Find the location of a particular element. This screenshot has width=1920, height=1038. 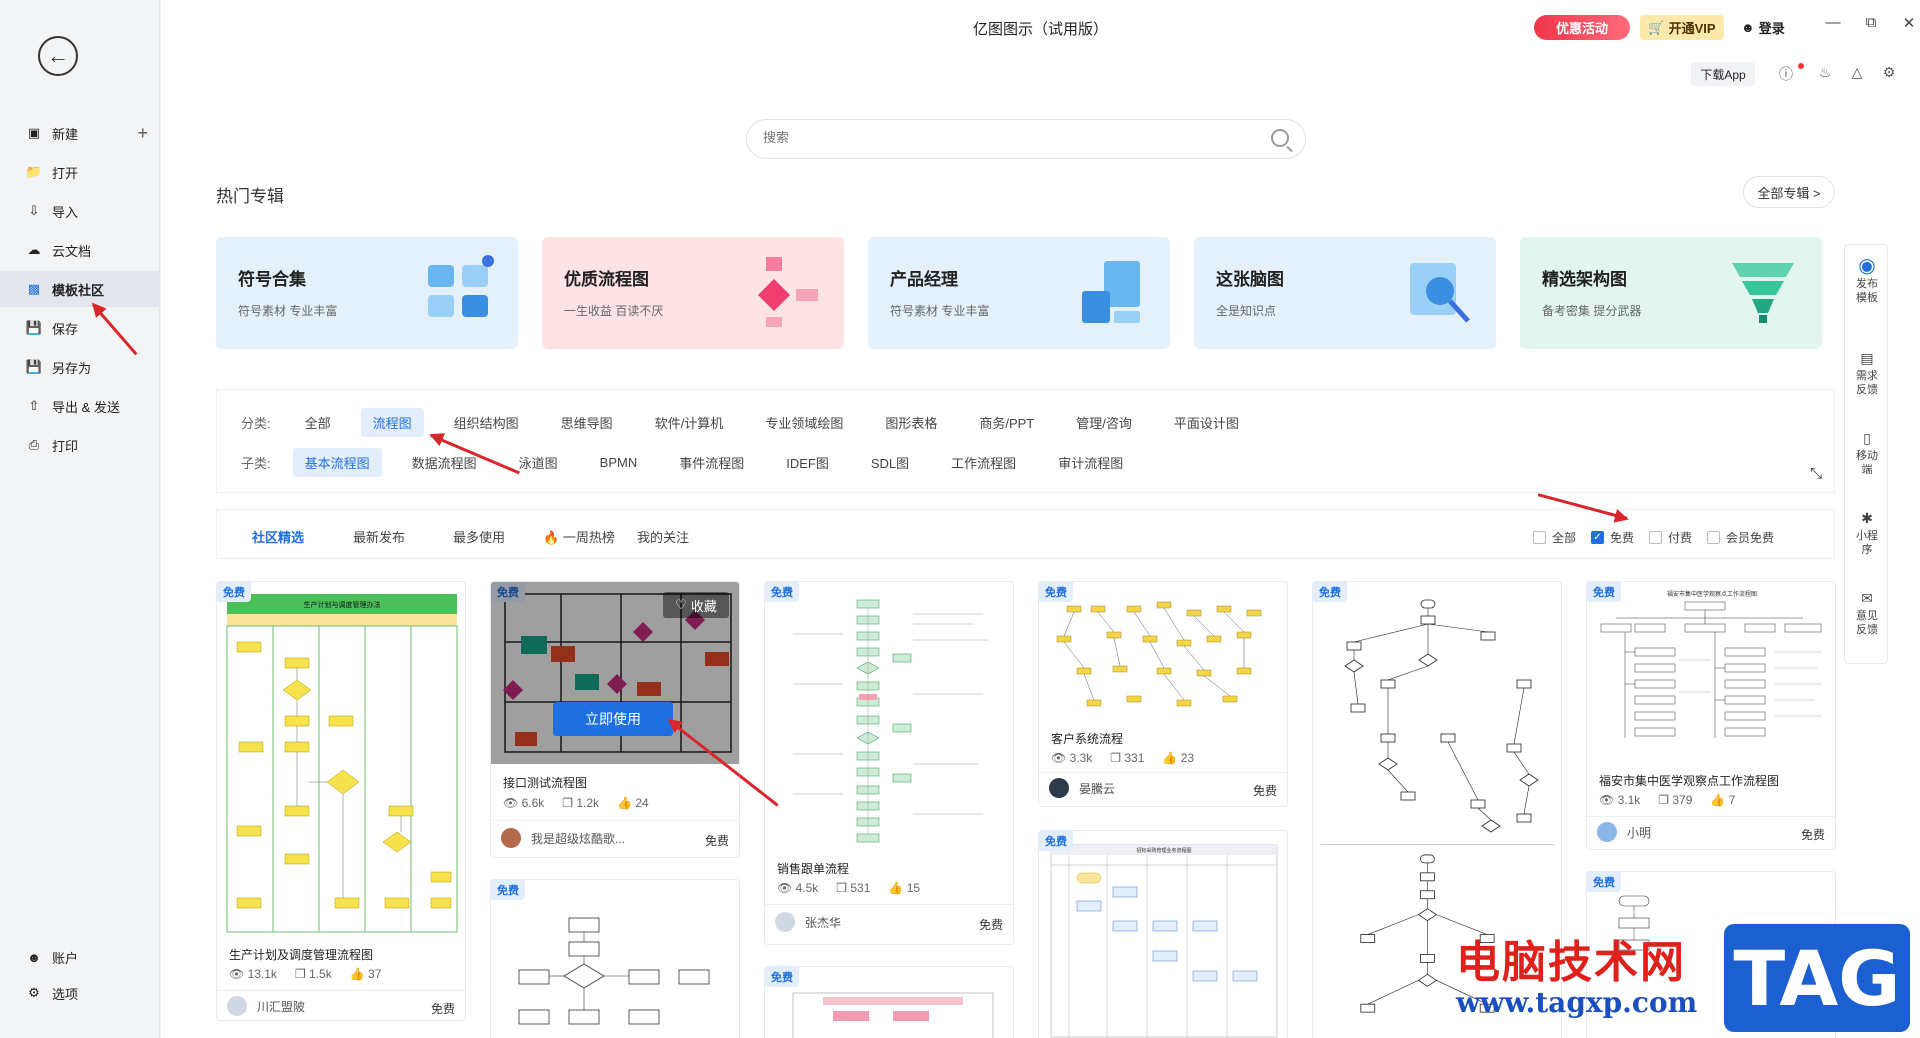

category-software: 软件/计算机 is located at coordinates (689, 422).